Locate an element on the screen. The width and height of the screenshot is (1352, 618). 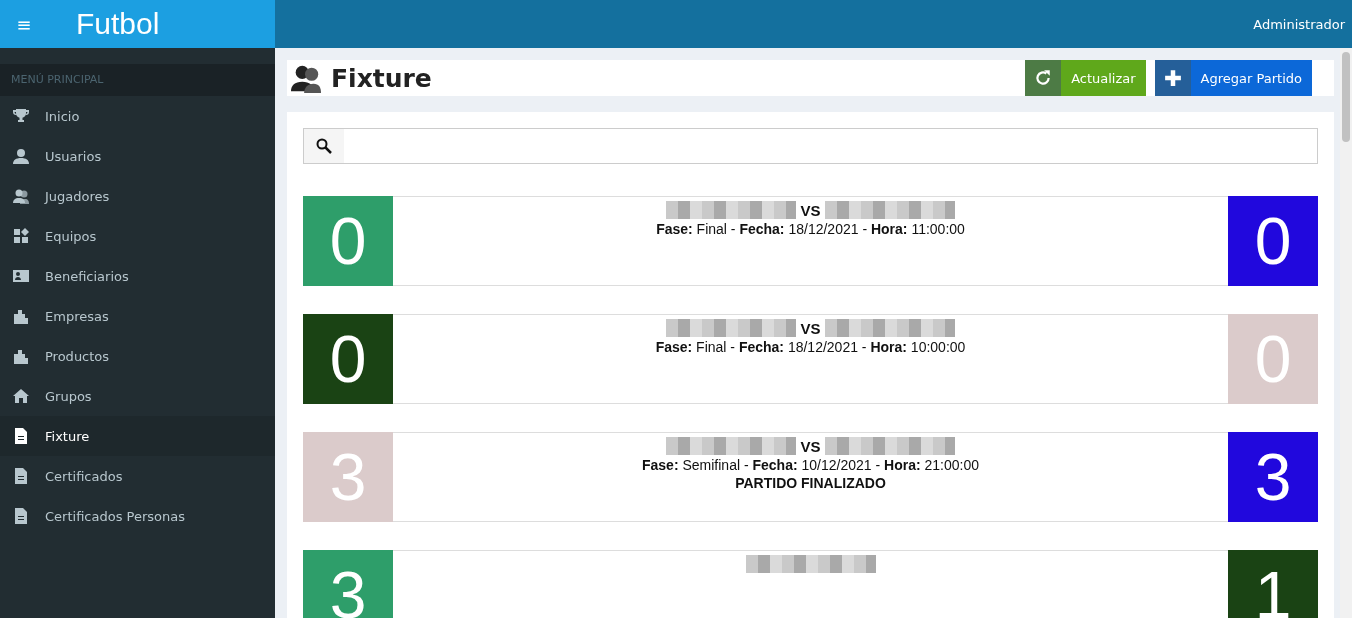
sidebar-item: Empresas is located at coordinates (137, 316).